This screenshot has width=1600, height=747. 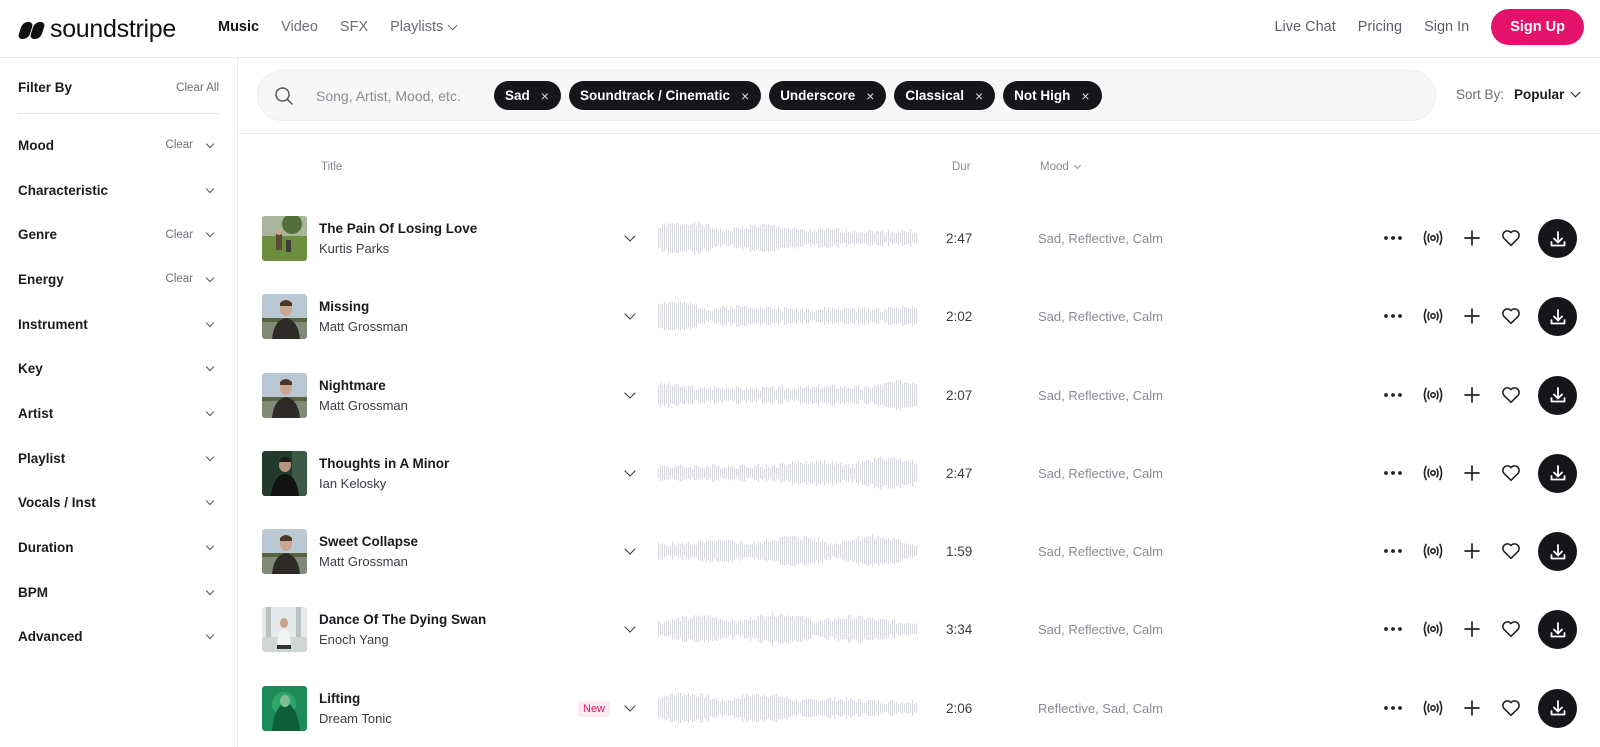 What do you see at coordinates (118, 503) in the screenshot?
I see `filter-vocals-inst: Vocals / Inst` at bounding box center [118, 503].